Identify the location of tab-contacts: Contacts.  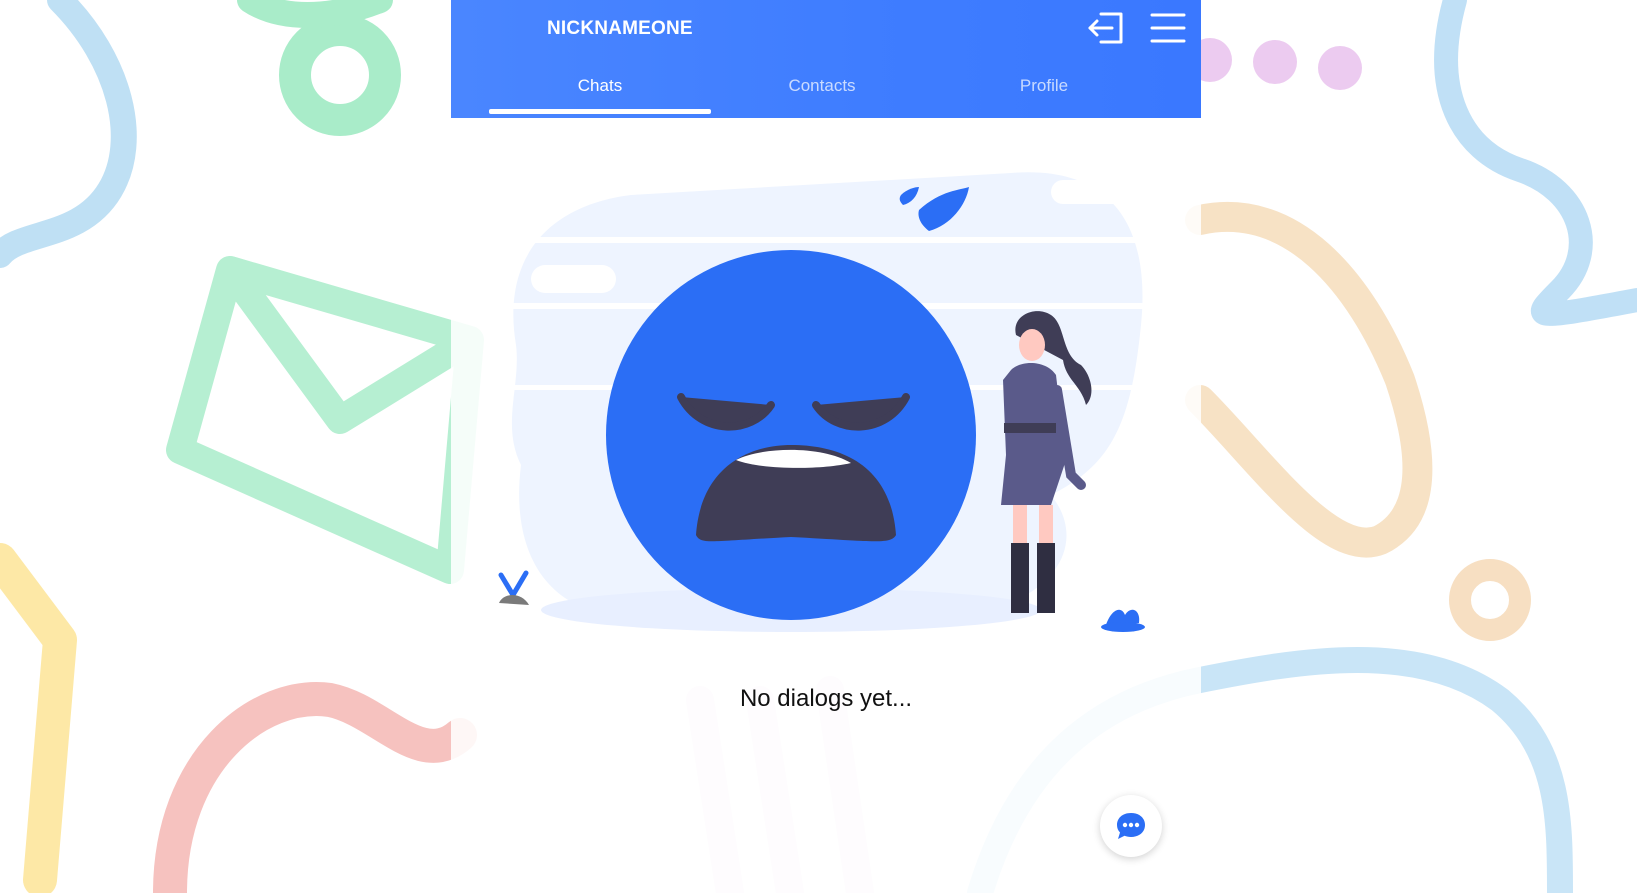
(822, 93).